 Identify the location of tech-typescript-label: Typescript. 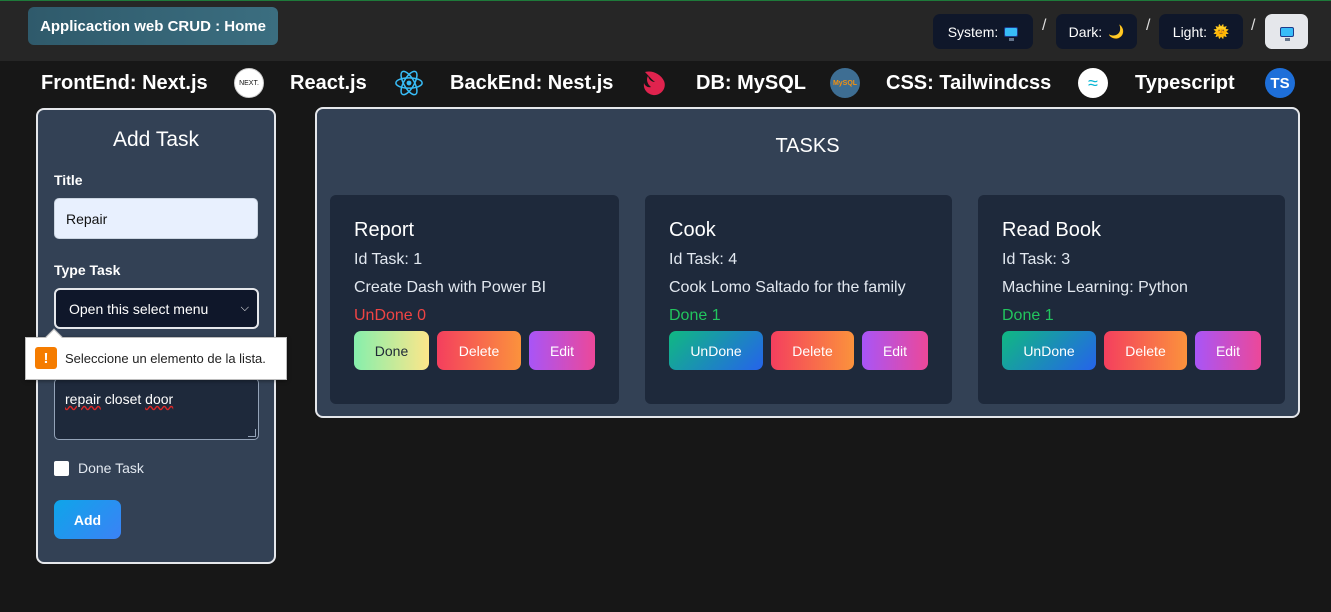
(1185, 82).